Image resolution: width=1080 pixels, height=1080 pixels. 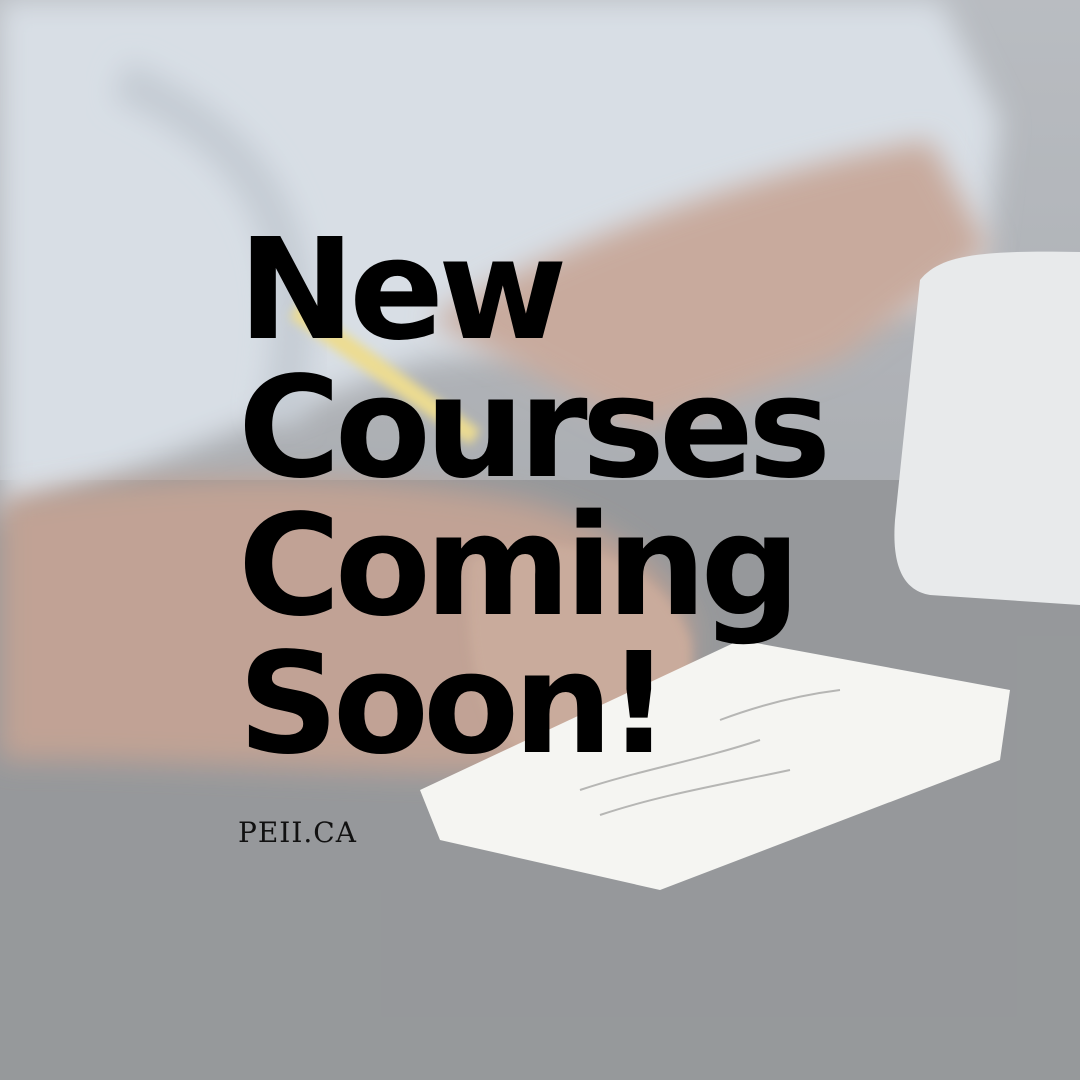 I want to click on headline-line-3: Coming, so click(x=519, y=566).